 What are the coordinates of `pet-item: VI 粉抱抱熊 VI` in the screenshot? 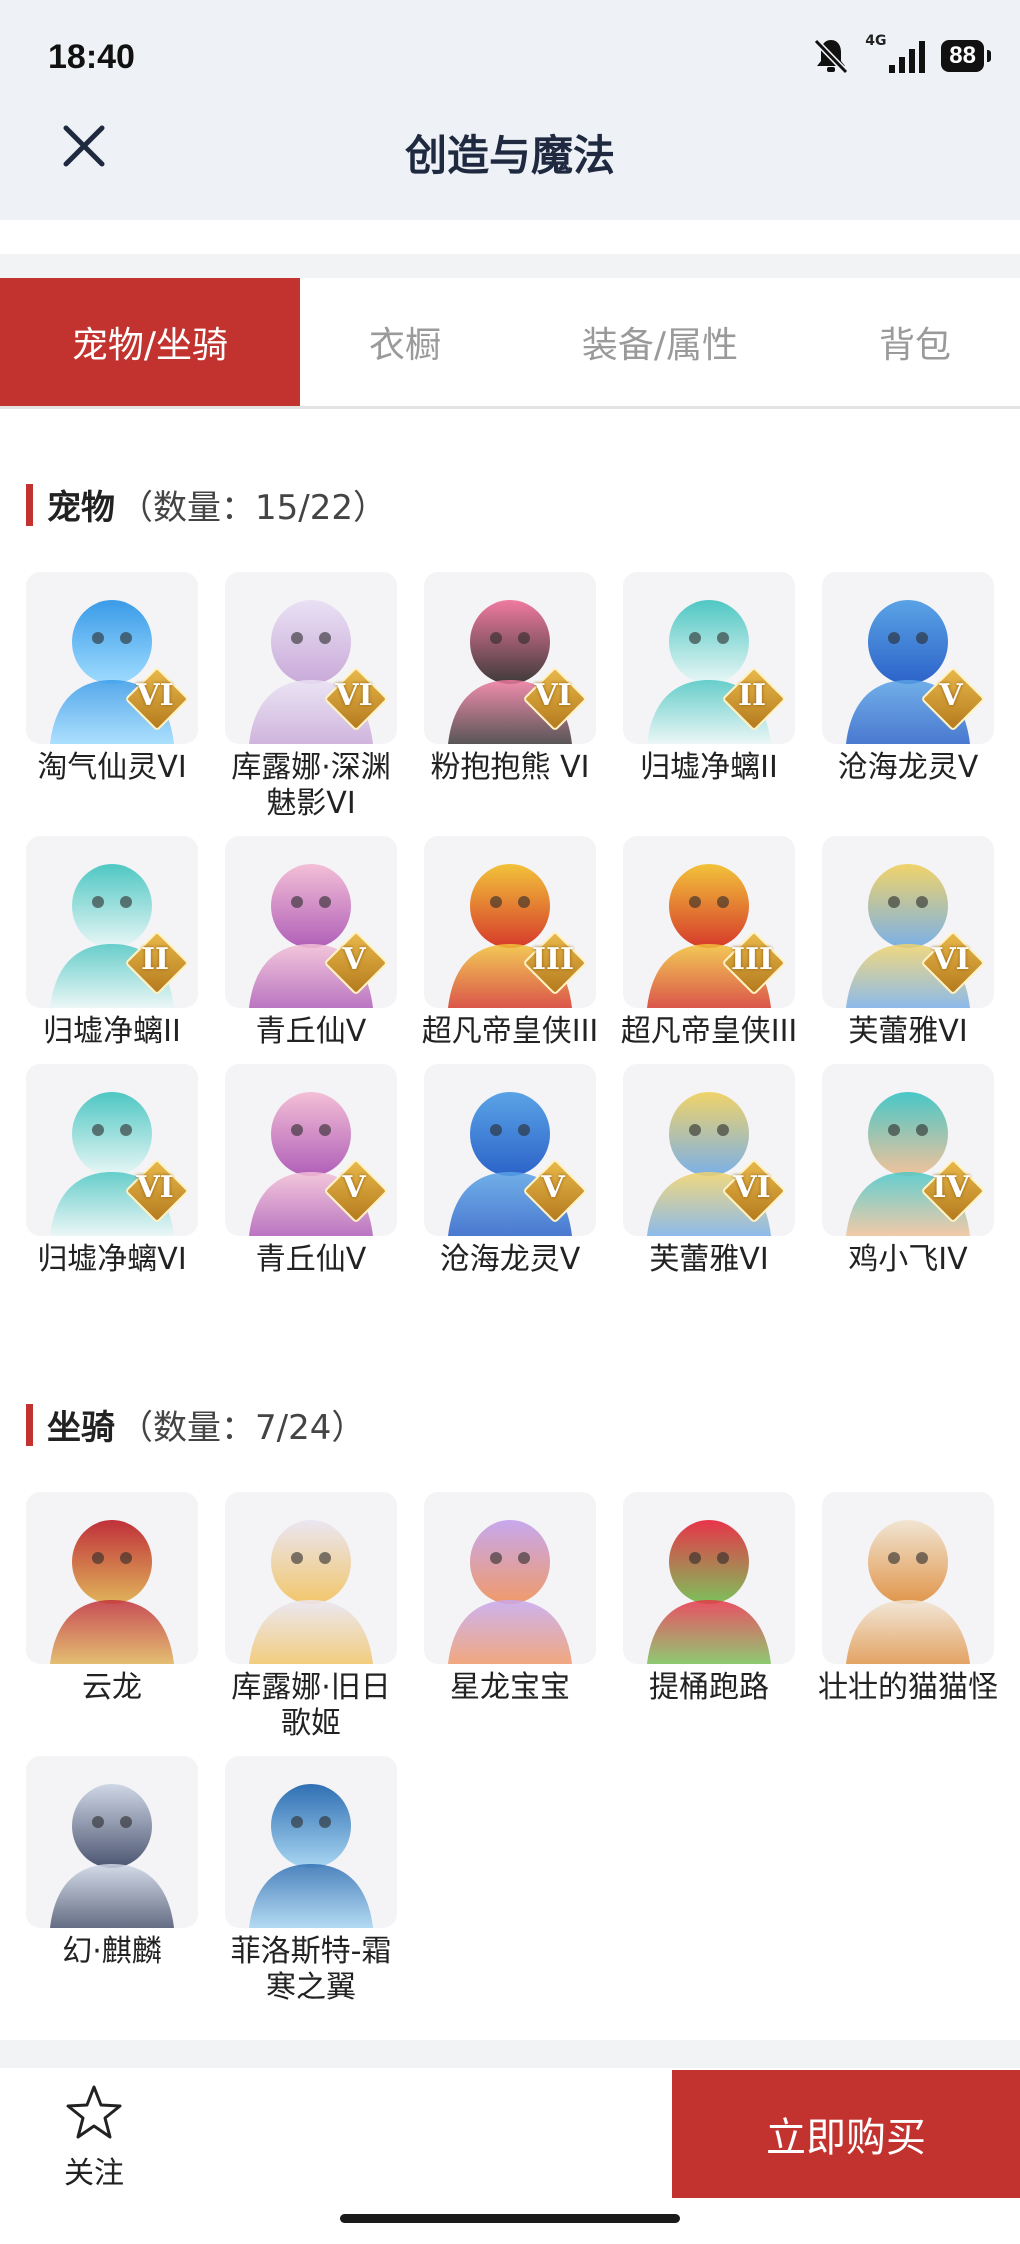 It's located at (510, 697).